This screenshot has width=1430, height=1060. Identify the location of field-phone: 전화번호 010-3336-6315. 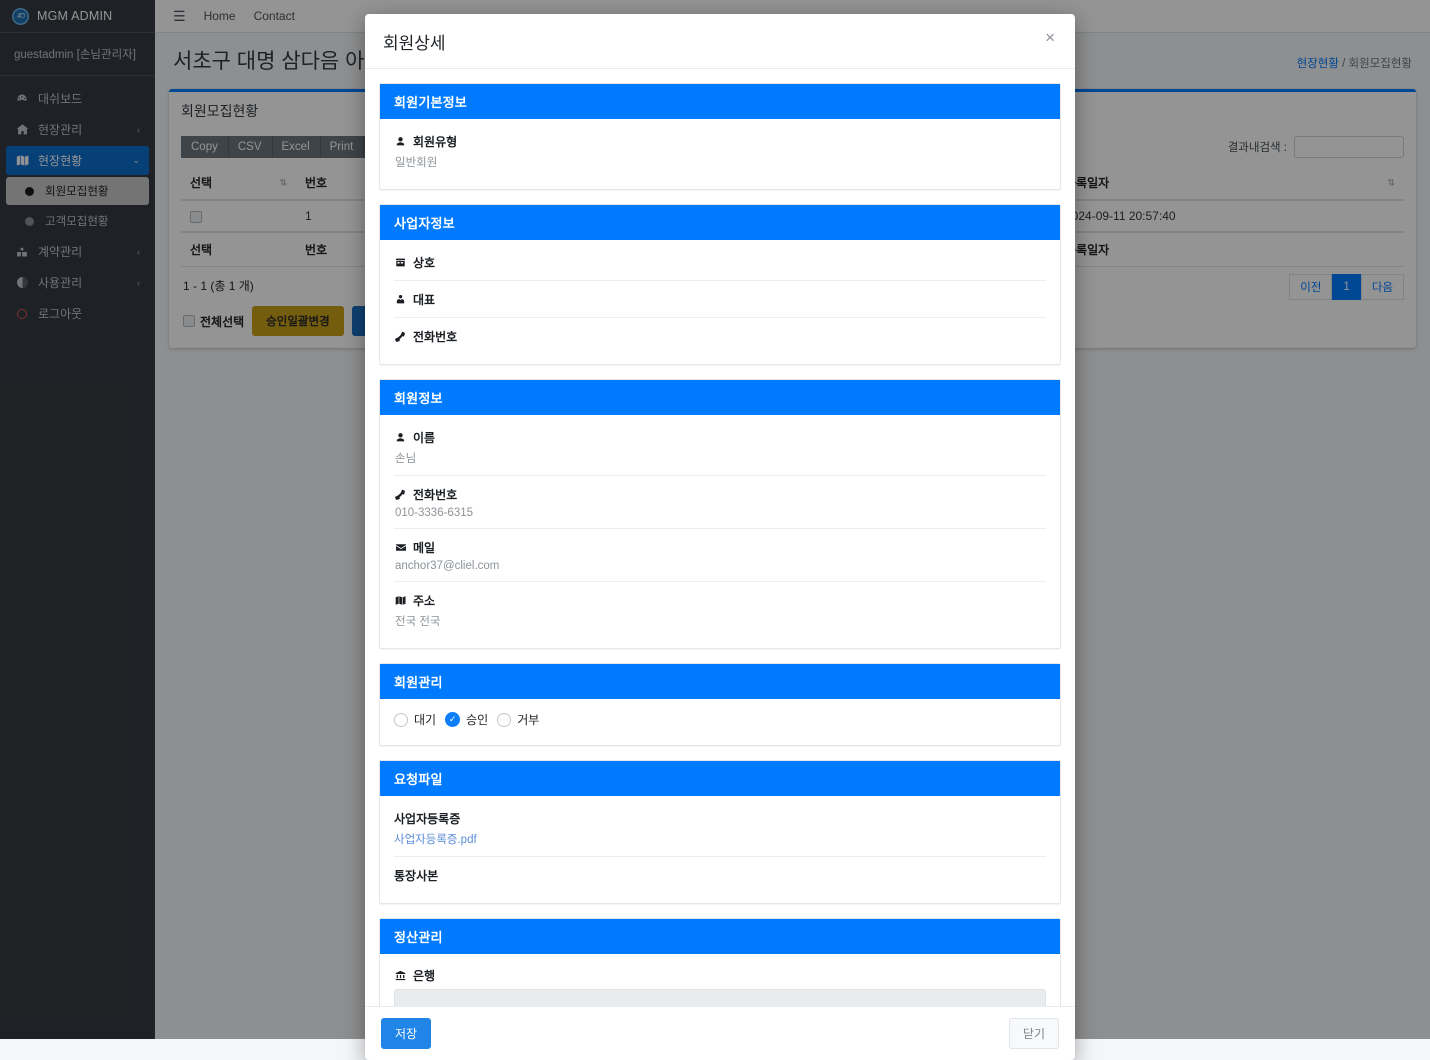
(720, 502).